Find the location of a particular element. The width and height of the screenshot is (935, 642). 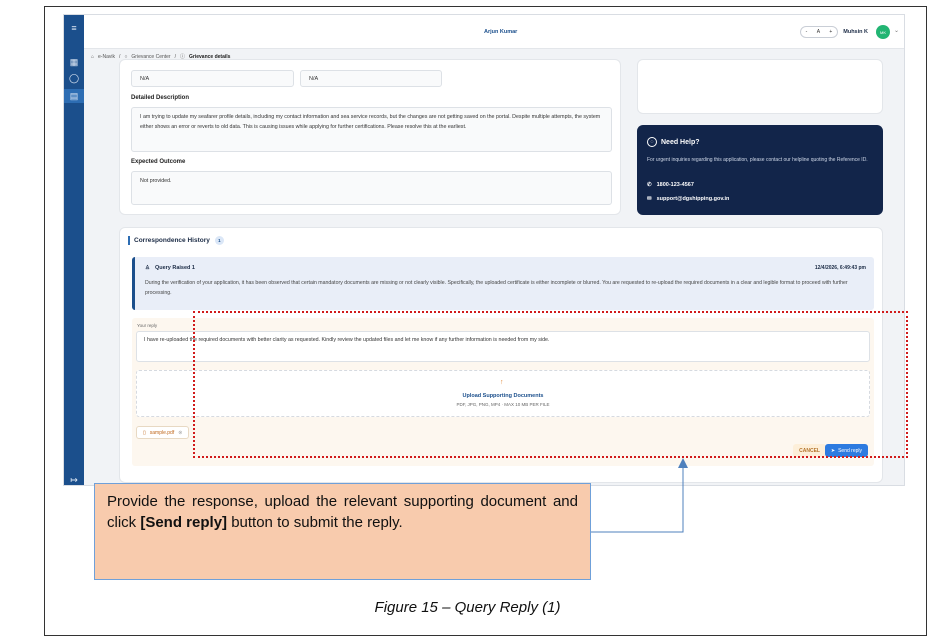

attached-file-chip: ▯ sample.pdf ⊗ is located at coordinates (163, 432).